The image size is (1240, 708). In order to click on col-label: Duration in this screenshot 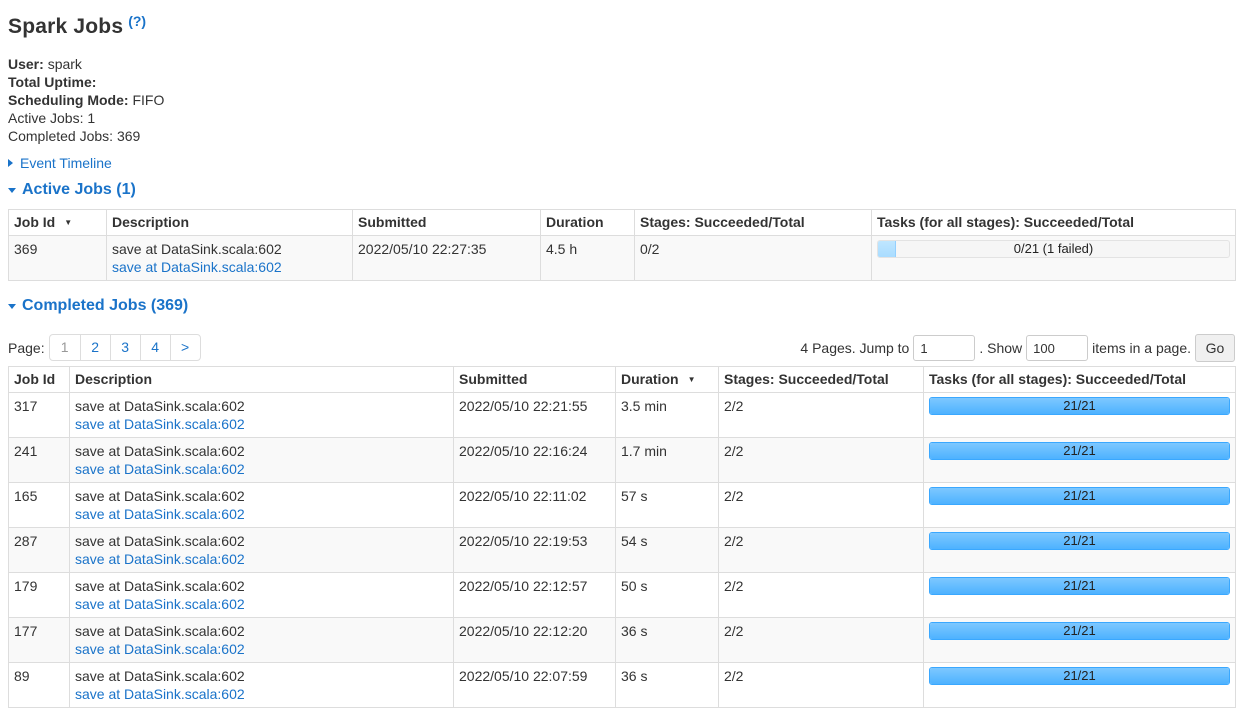, I will do `click(650, 379)`.